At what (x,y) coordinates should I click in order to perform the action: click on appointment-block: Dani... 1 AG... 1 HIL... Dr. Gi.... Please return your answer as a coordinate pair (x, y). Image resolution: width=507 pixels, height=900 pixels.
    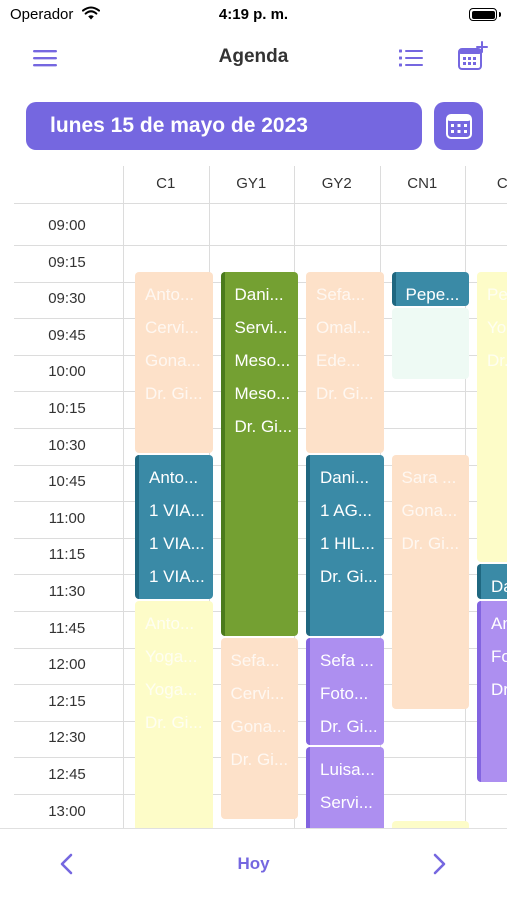
    Looking at the image, I should click on (345, 545).